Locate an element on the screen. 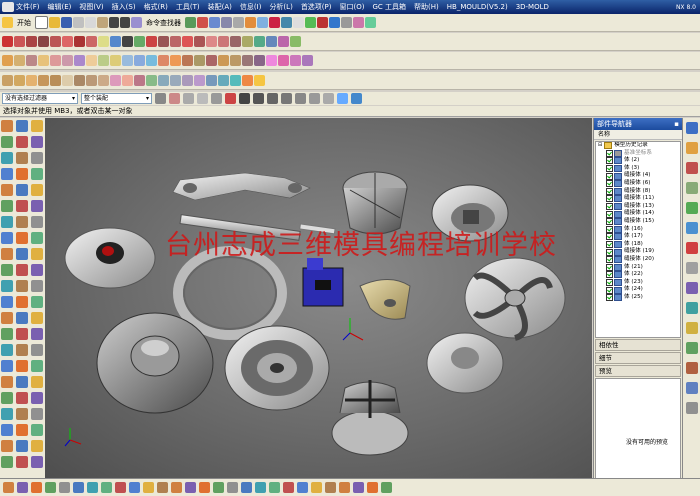  tree-item: 体 (2) is located at coordinates (638, 161).